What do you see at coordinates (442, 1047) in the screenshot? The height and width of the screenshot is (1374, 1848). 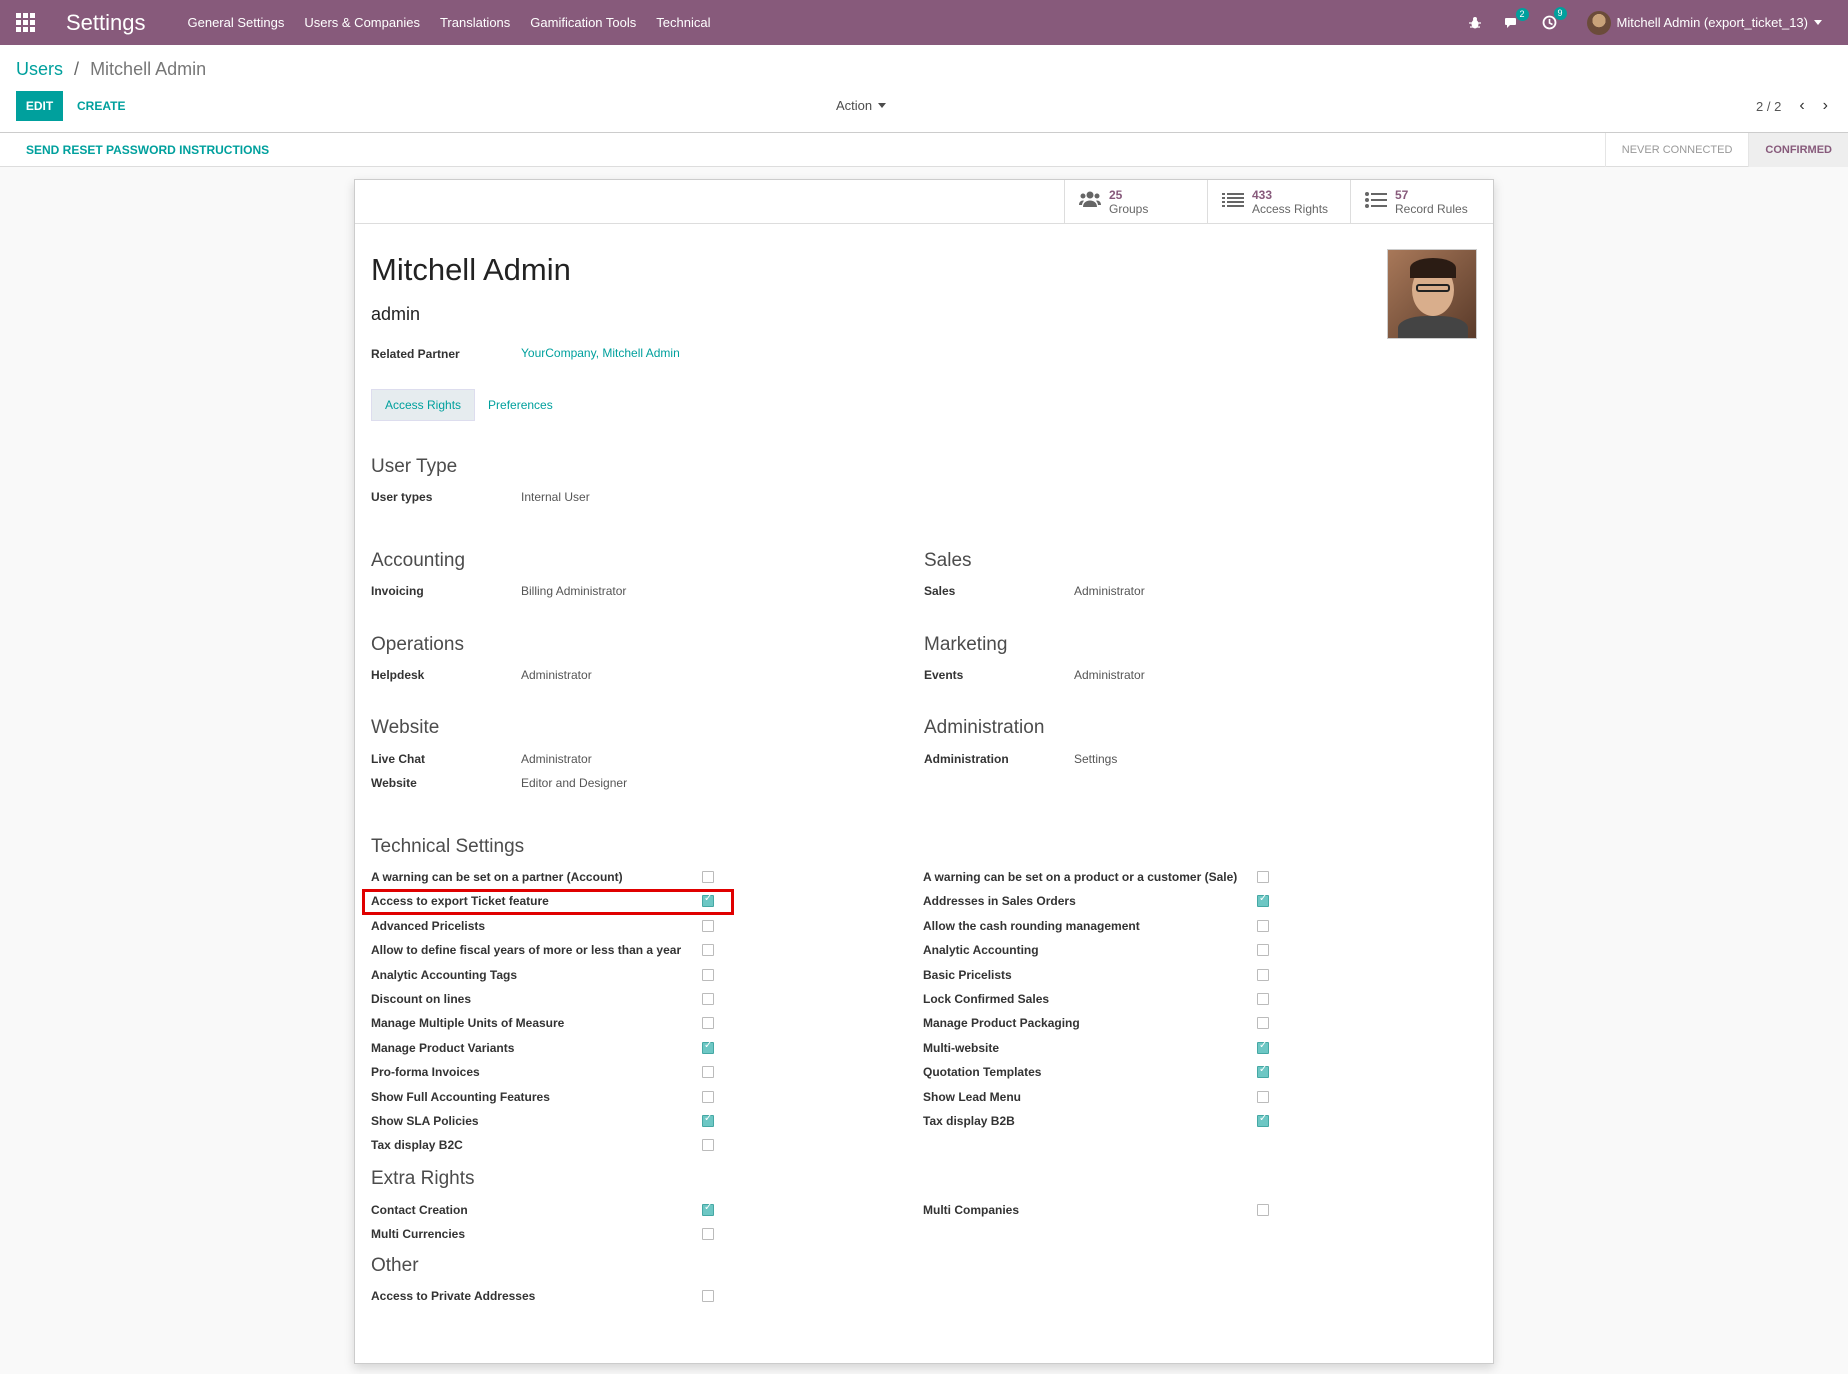 I see `checkbox-row: Manage Product Variants` at bounding box center [442, 1047].